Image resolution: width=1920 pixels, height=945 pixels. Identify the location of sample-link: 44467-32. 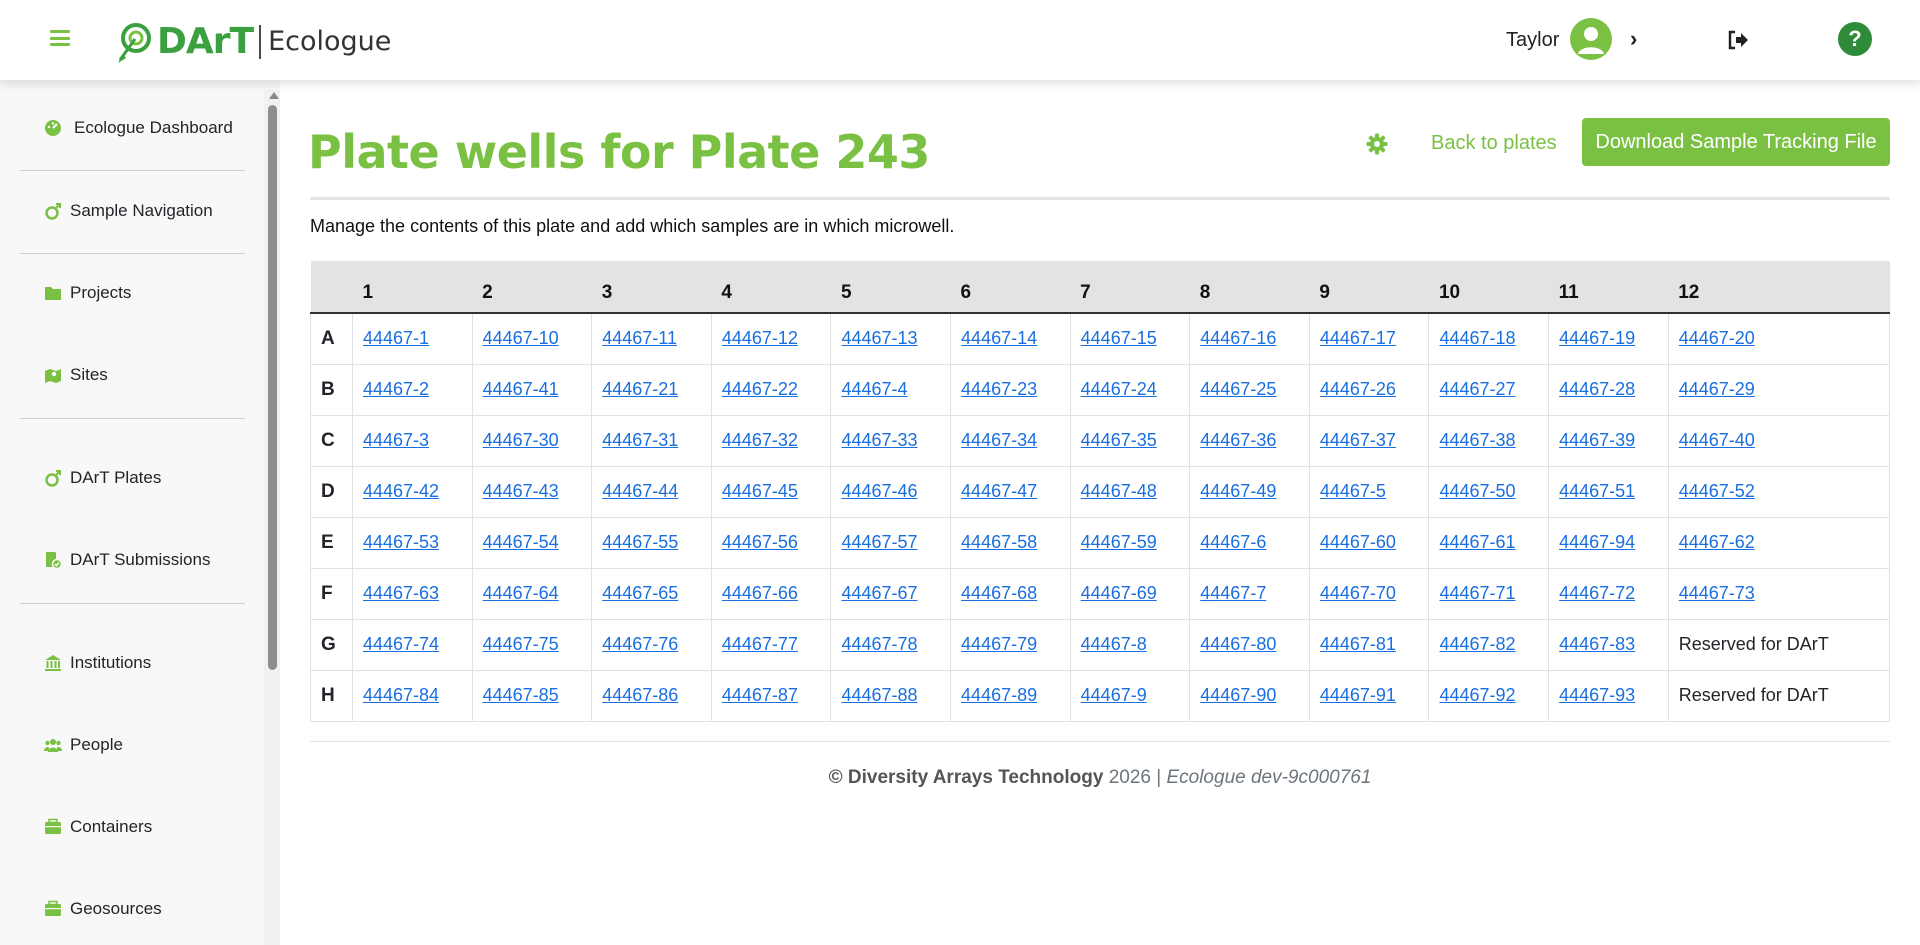
(760, 440).